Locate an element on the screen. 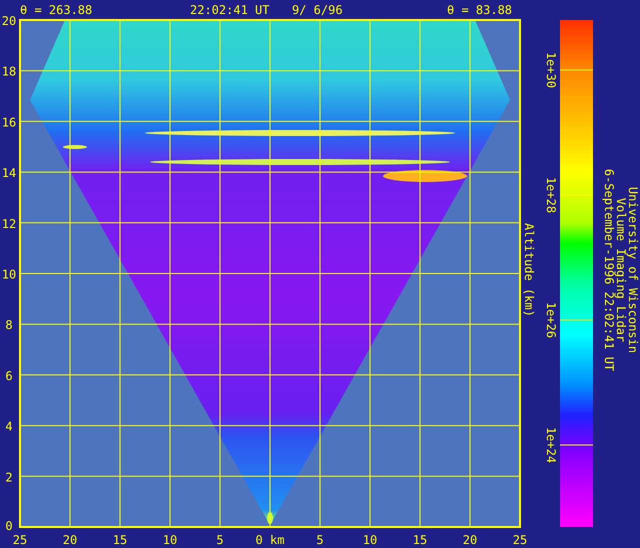 The height and width of the screenshot is (548, 640). credit-line: University of Wisconsin is located at coordinates (633, 270).